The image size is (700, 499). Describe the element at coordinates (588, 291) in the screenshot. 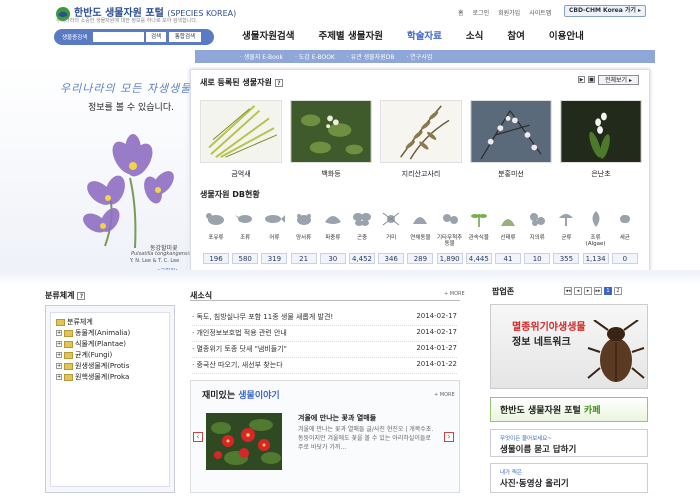

I see `popup-next-button: ▸` at that location.